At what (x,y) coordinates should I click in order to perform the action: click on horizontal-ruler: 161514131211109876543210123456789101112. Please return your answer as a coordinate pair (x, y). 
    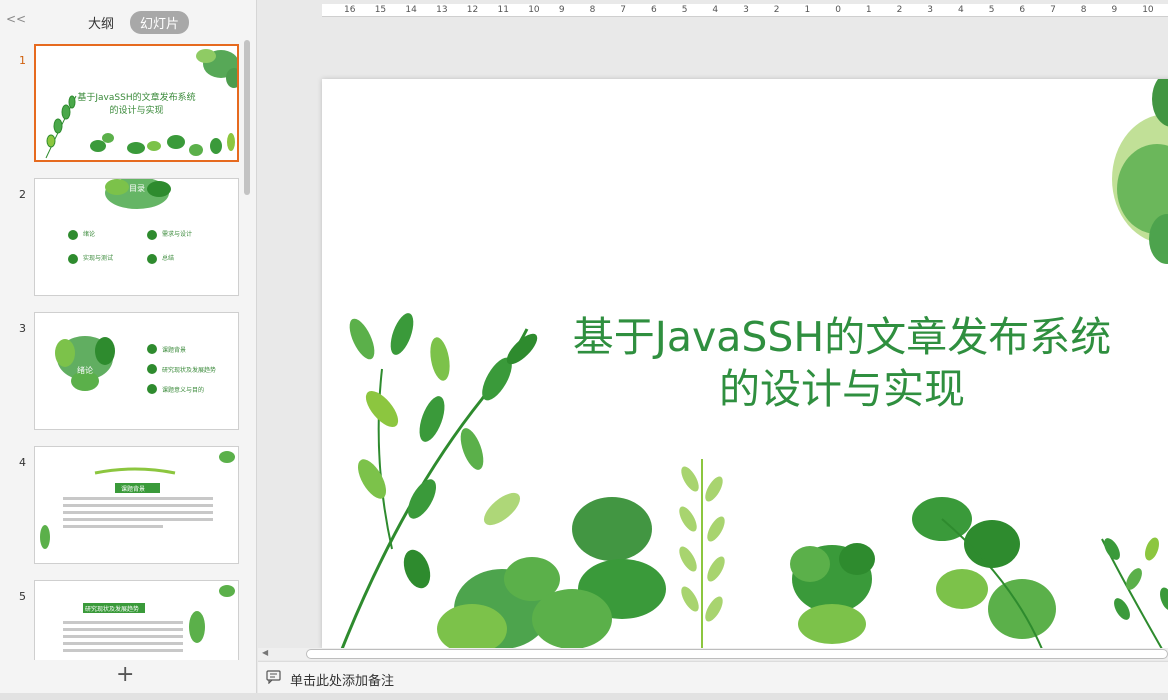
    Looking at the image, I should click on (745, 10).